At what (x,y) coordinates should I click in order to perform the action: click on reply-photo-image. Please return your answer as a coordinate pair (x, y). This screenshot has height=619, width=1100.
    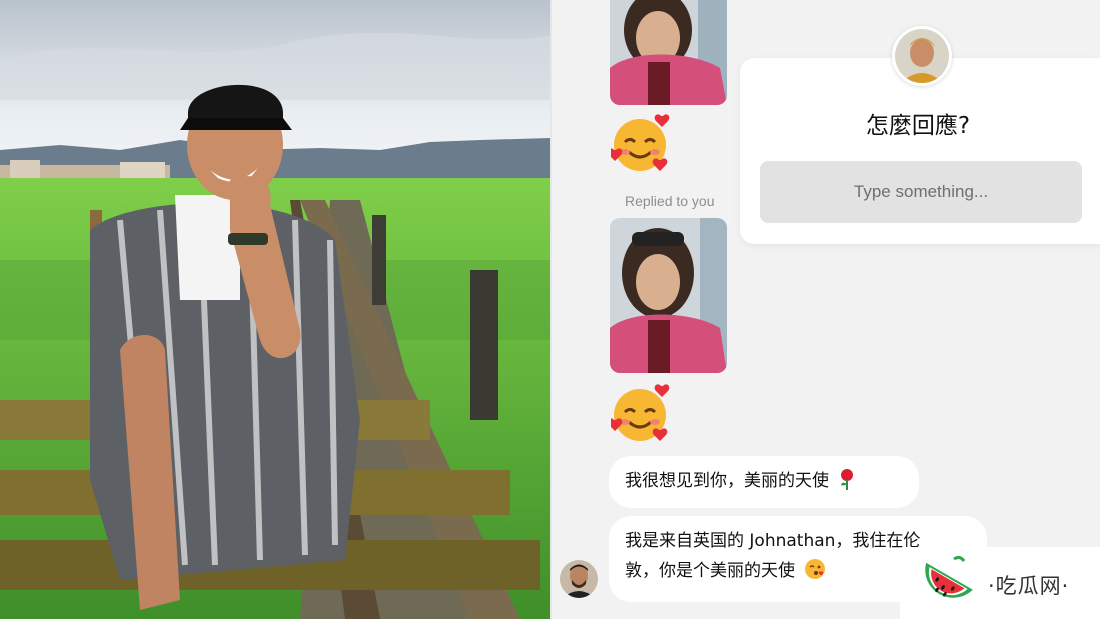
    Looking at the image, I should click on (668, 295).